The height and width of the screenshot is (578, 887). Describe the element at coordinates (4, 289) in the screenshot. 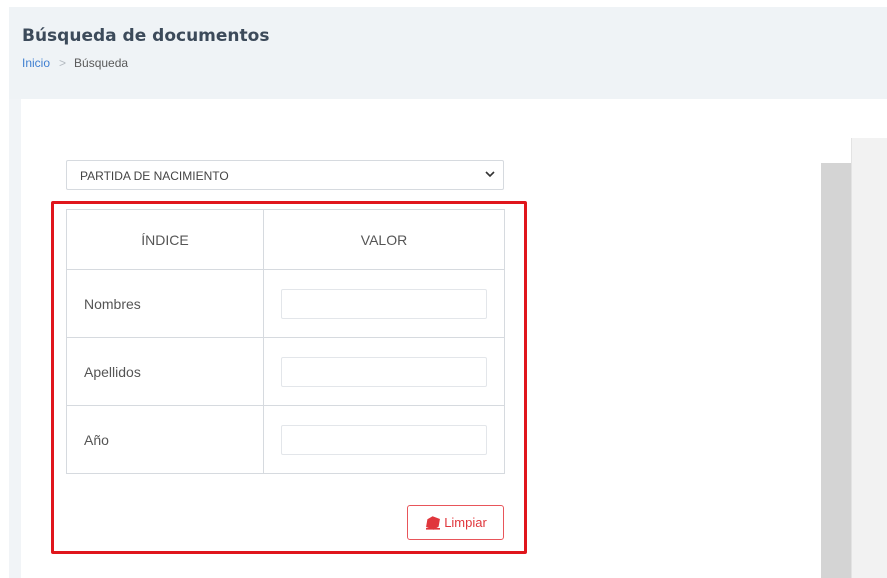

I see `outer-margin` at that location.